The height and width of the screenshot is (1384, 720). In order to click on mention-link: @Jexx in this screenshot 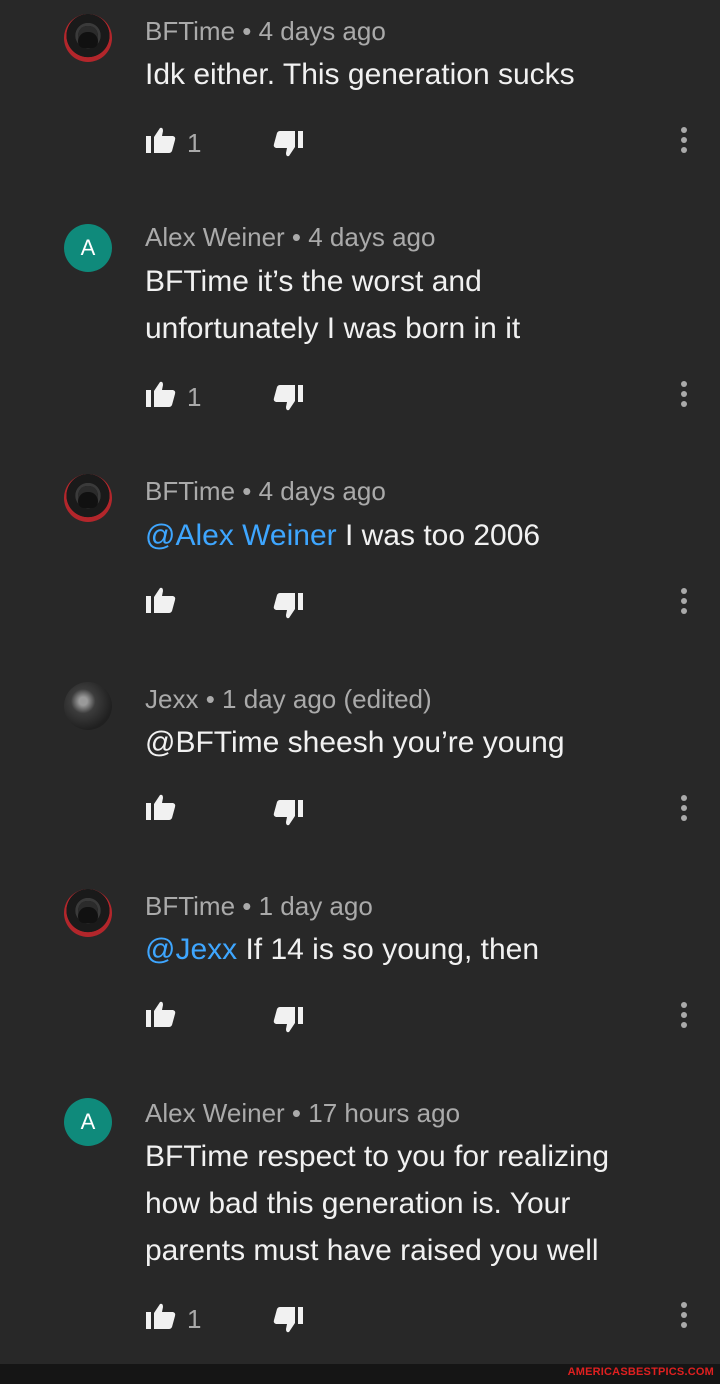, I will do `click(191, 949)`.